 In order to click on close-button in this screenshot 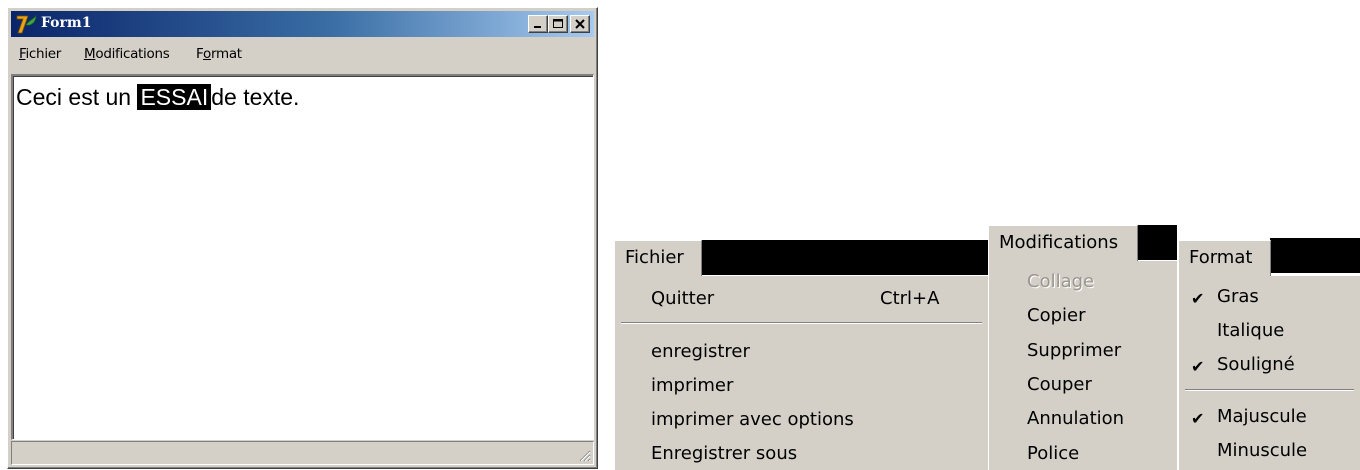, I will do `click(580, 24)`.